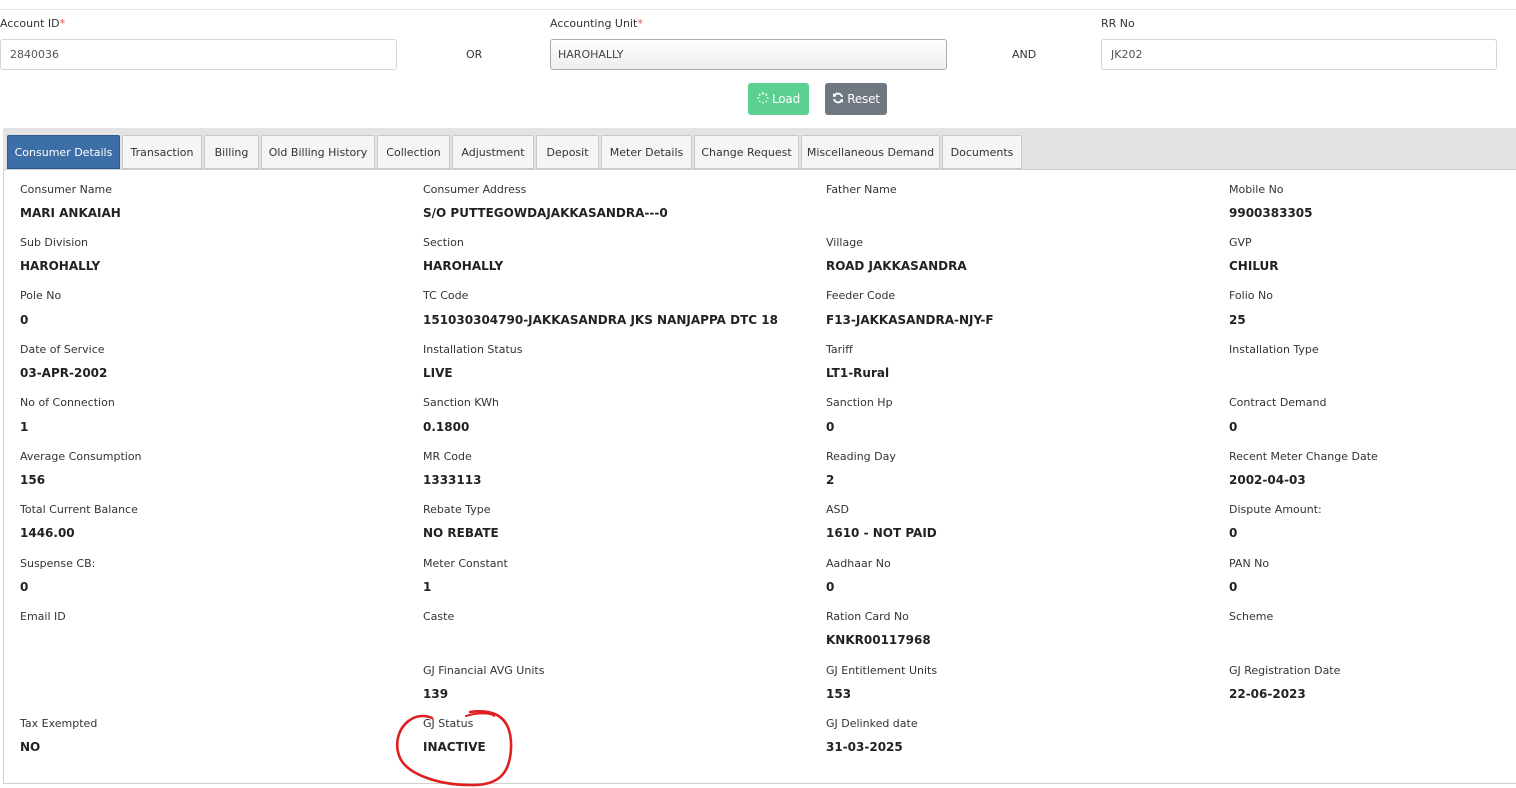 The width and height of the screenshot is (1516, 788). Describe the element at coordinates (47, 533) in the screenshot. I see `total-current-balance-value: 1446.00` at that location.